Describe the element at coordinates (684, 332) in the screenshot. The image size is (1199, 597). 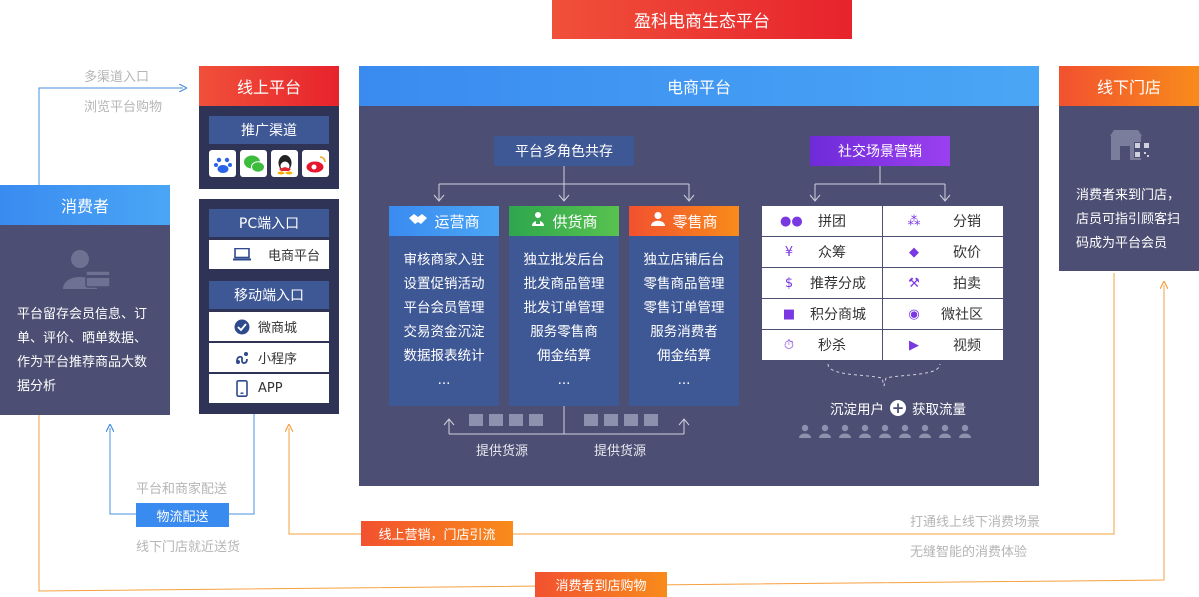
I see `role-item: 服务消费者` at that location.